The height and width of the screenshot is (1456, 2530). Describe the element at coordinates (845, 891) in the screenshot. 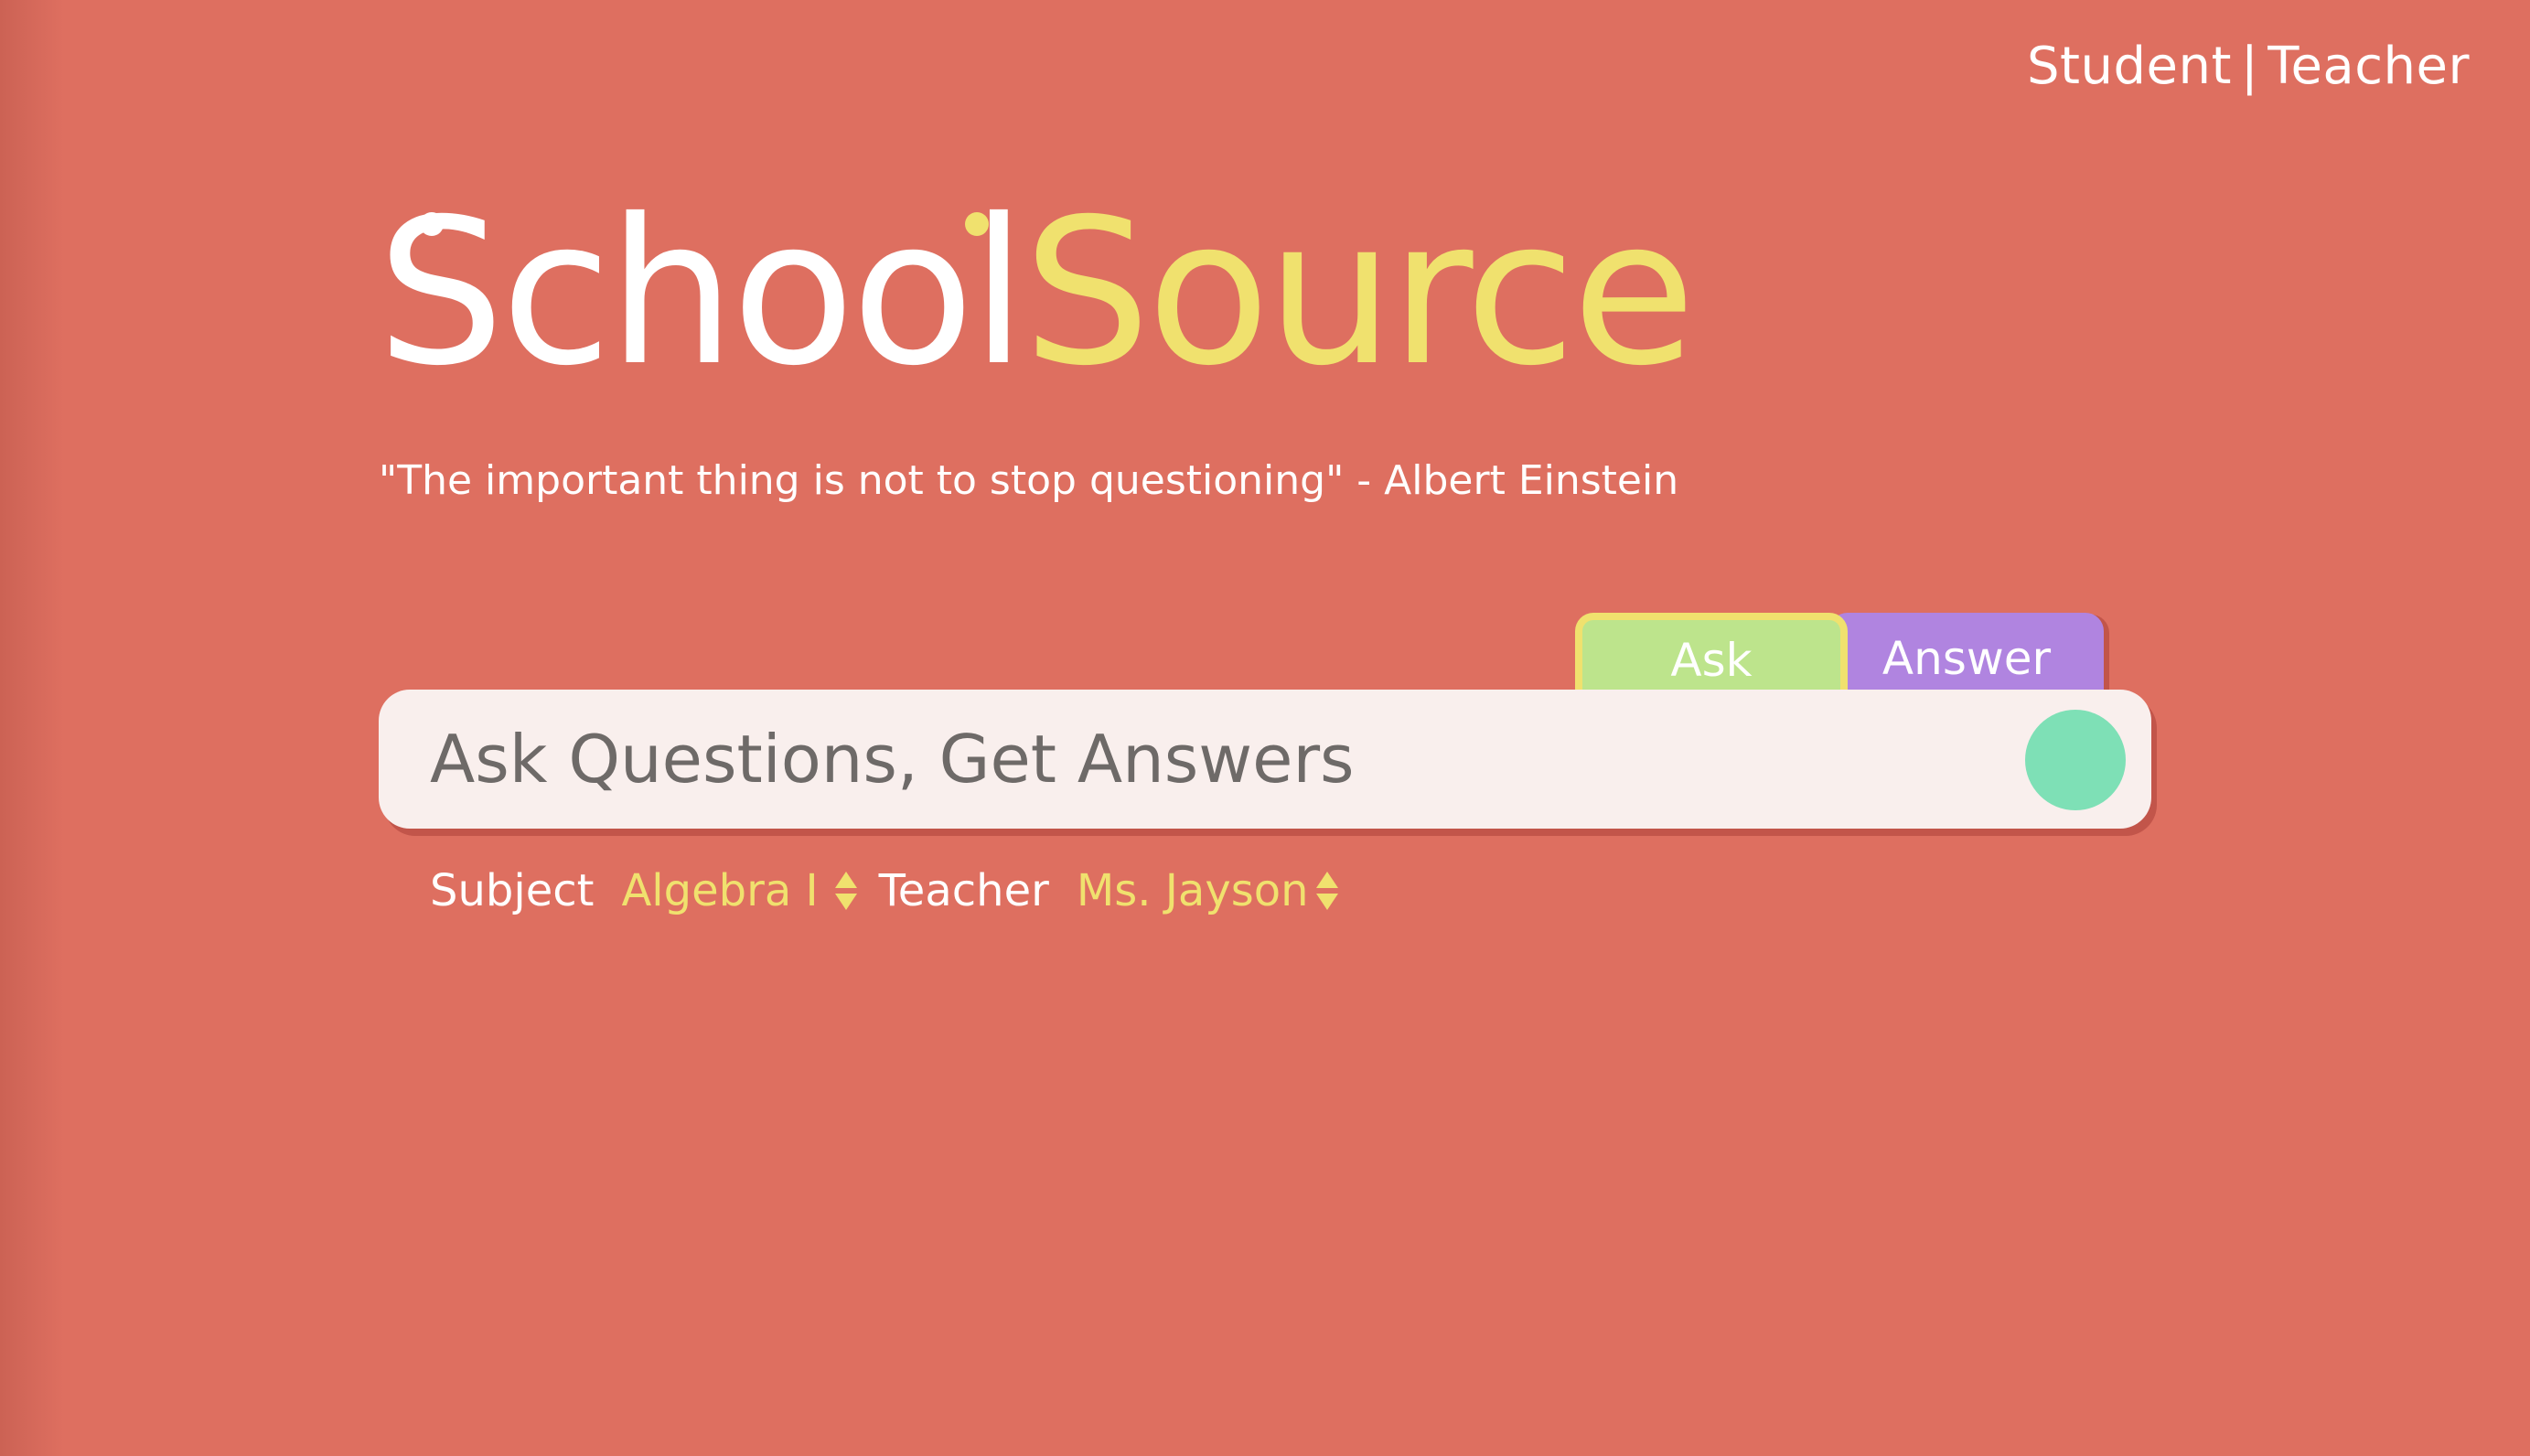

I see `subject-stepper-icon` at that location.